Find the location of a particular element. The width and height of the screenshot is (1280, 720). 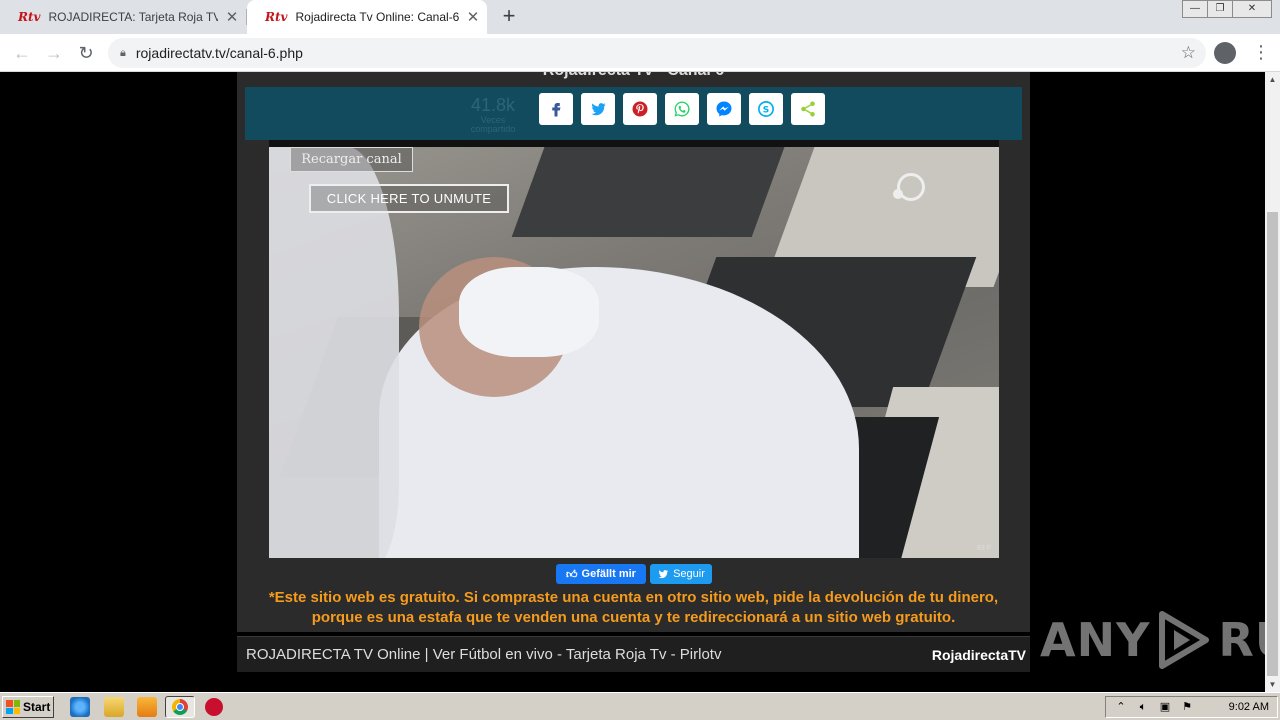

share-bar: 41.8k Veces compartido S is located at coordinates (633, 113).